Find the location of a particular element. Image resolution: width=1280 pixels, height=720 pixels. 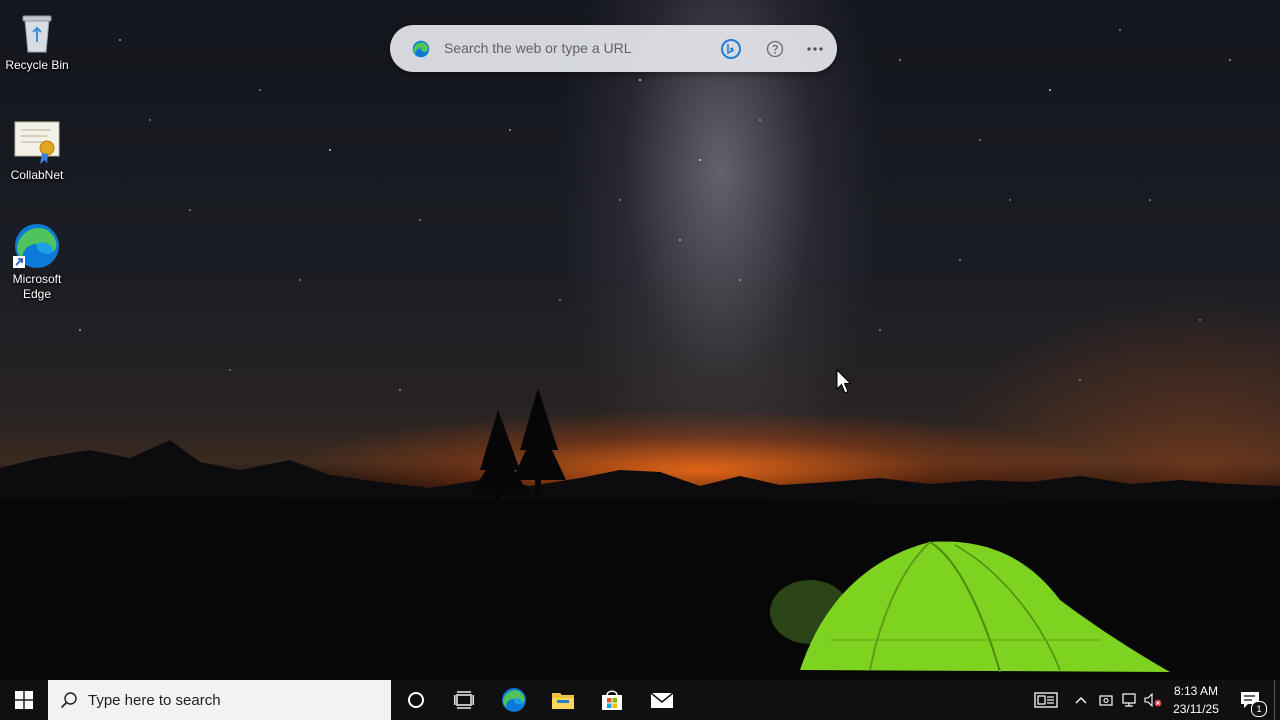

desktop-icon-collabnet: CollabNet is located at coordinates (37, 150).